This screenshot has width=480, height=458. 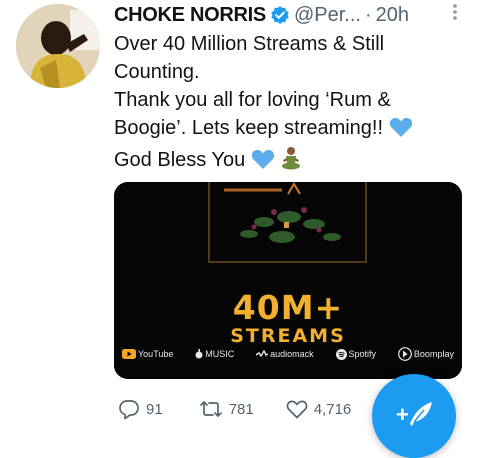 What do you see at coordinates (291, 162) in the screenshot?
I see `meditating-person-icon` at bounding box center [291, 162].